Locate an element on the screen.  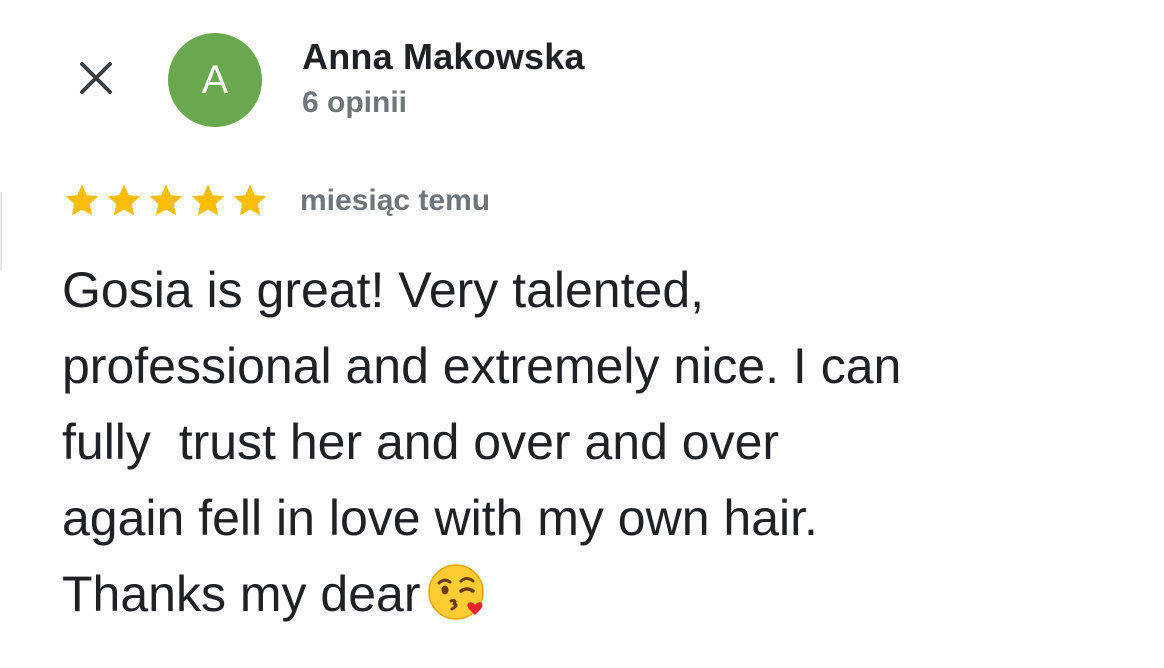
review-line: professional and extremely nice. I can is located at coordinates (482, 366).